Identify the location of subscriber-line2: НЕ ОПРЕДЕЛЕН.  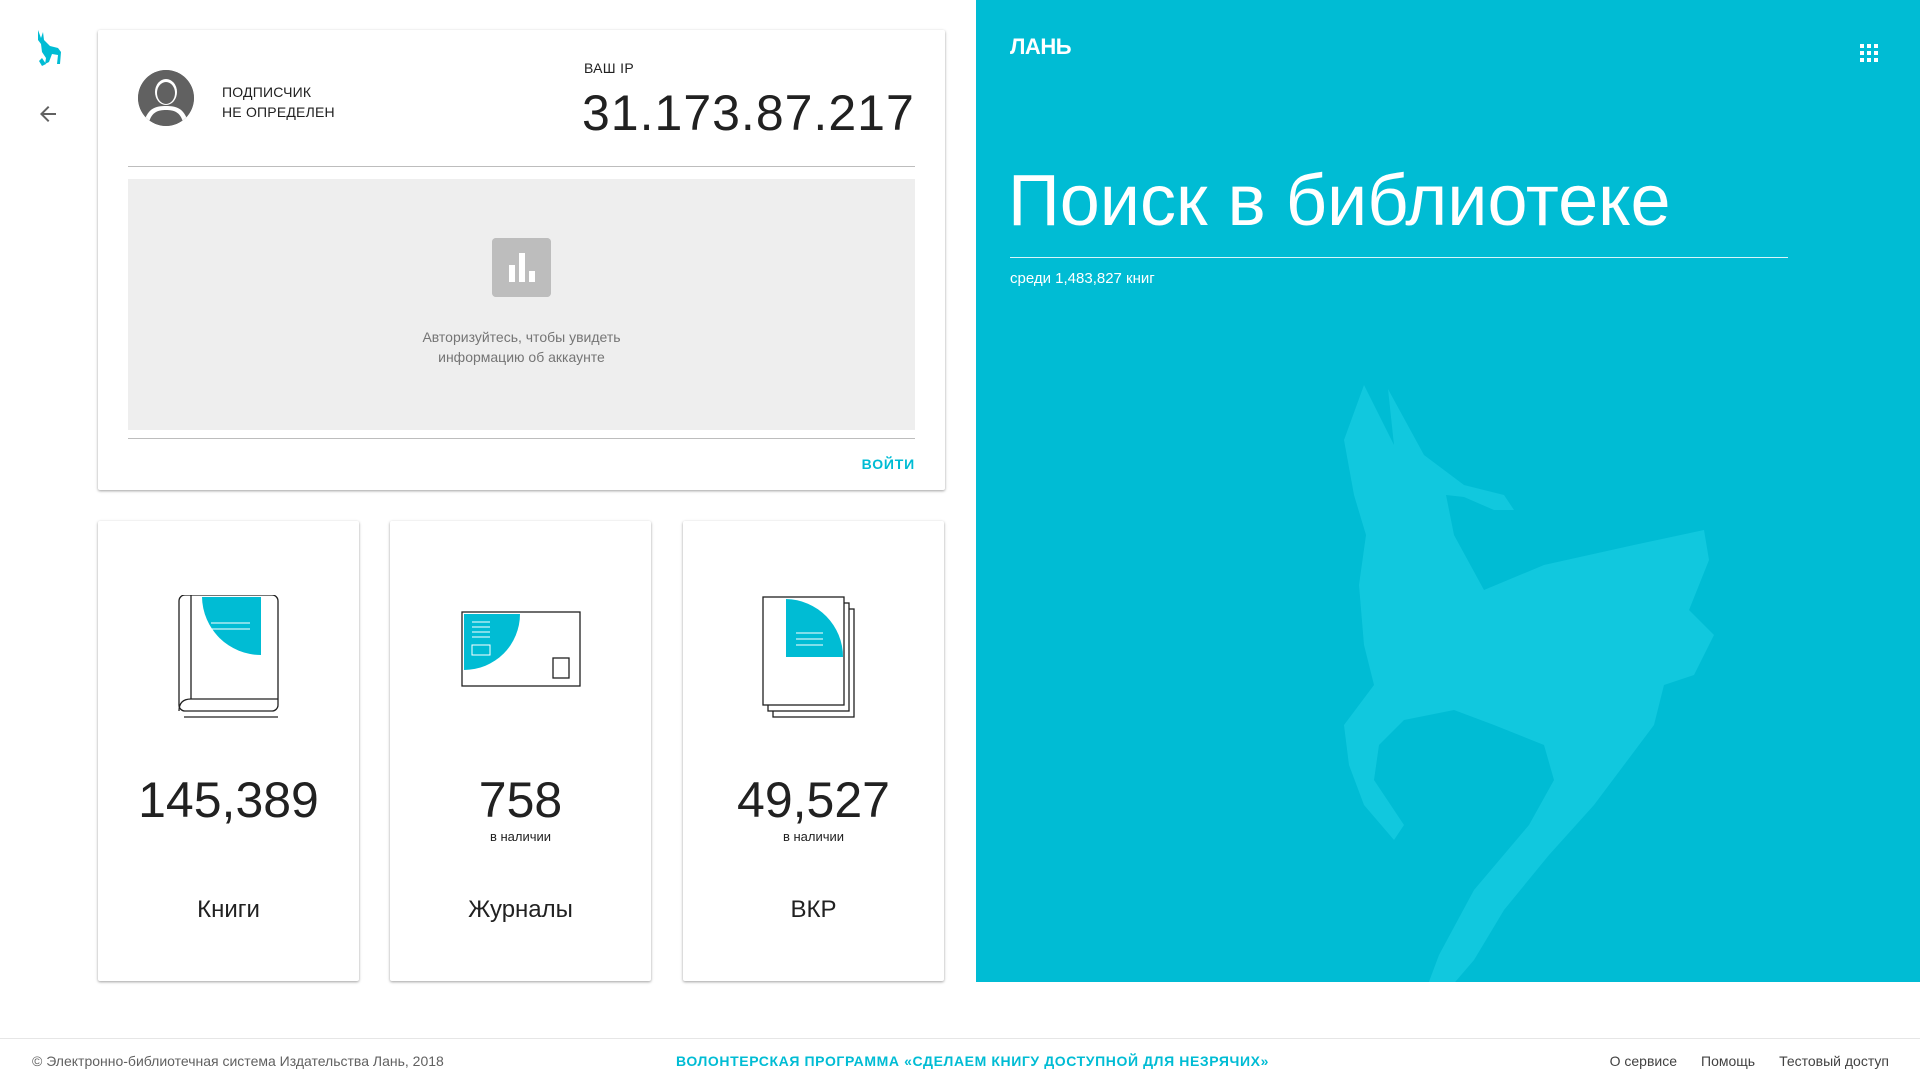
(278, 112).